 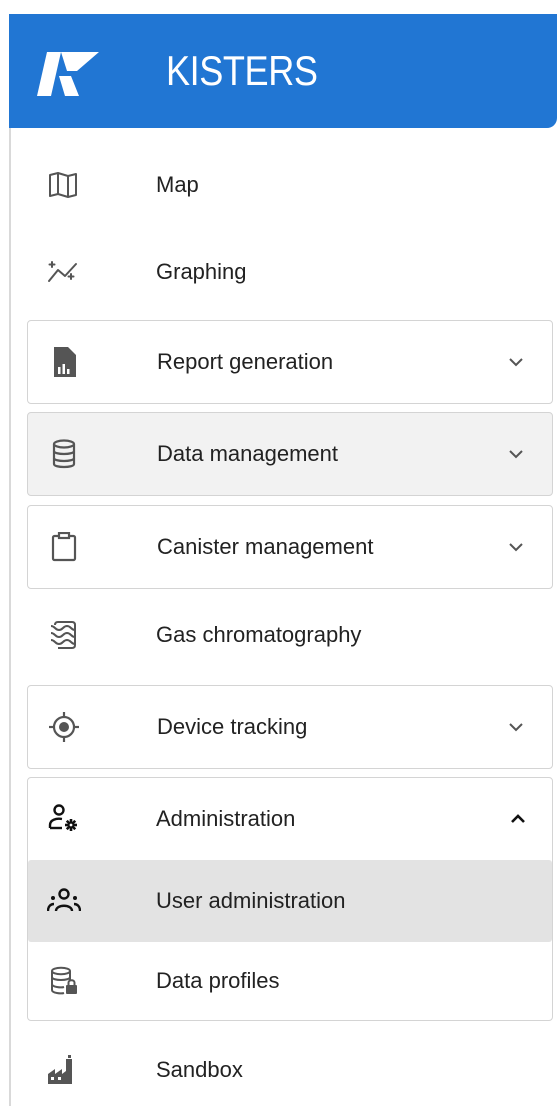 I want to click on nav-item-administration: Administration, so click(x=290, y=819).